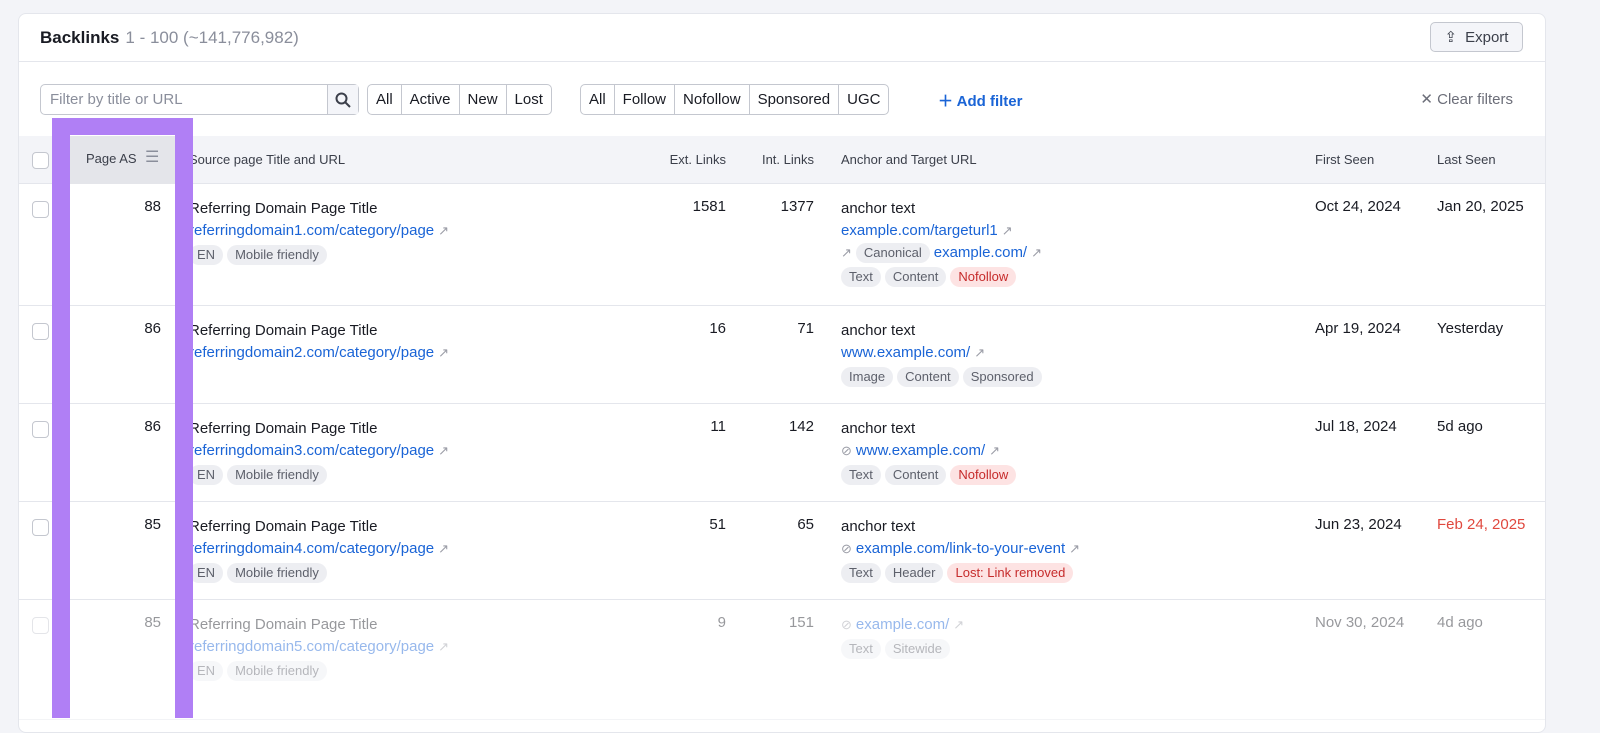 The image size is (1600, 733). I want to click on status-new: New, so click(482, 99).